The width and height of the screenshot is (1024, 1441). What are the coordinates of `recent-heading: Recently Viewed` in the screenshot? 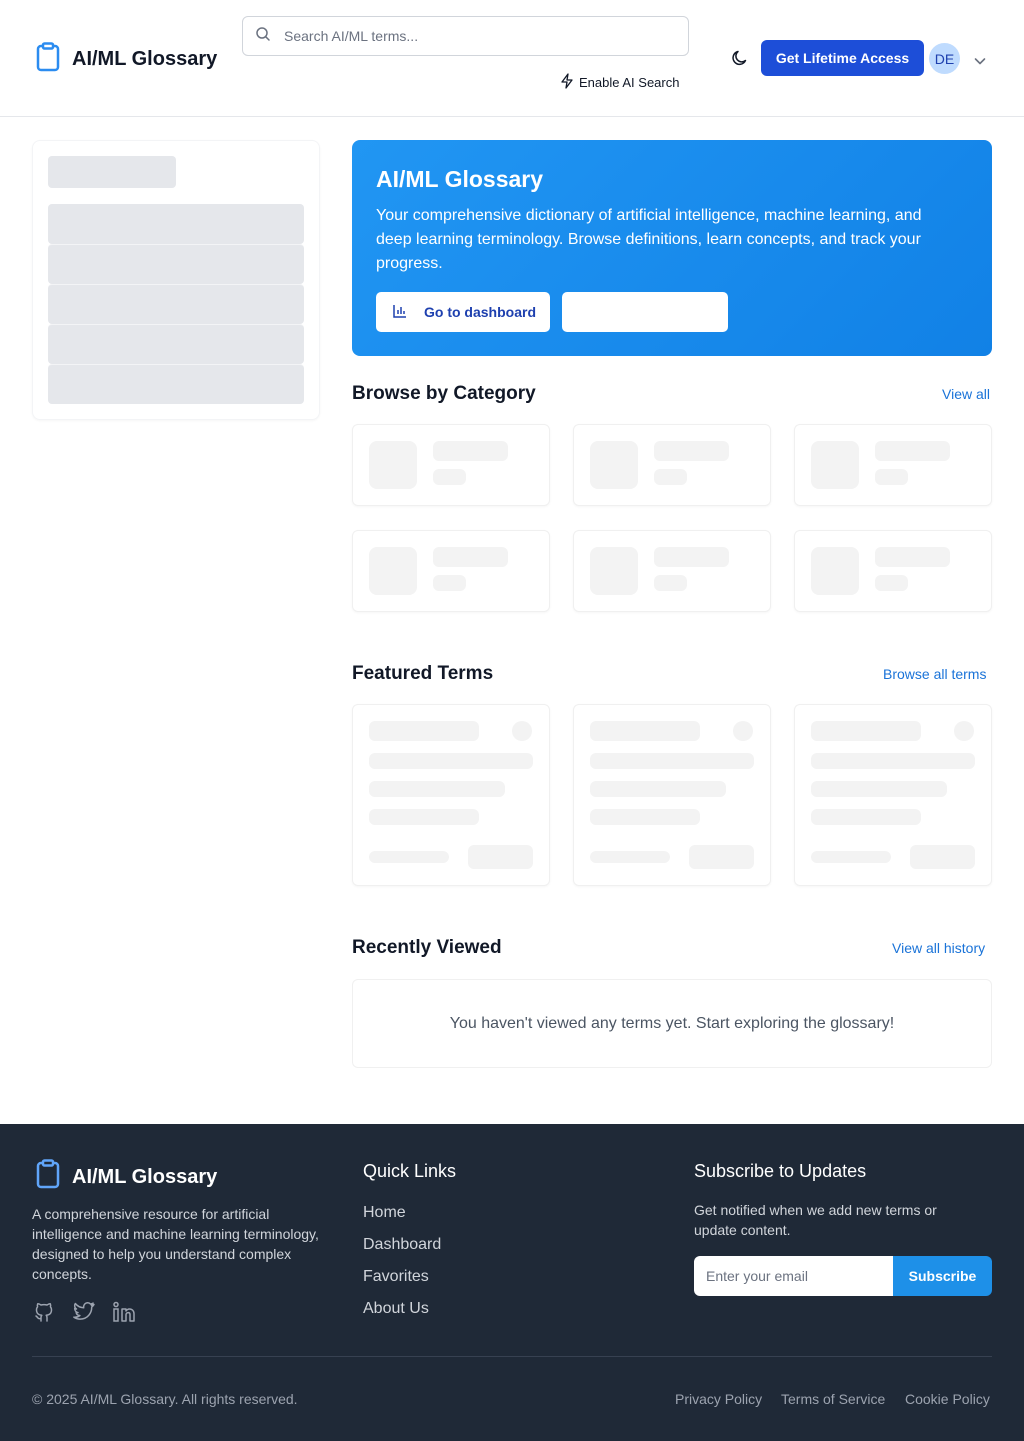 It's located at (427, 947).